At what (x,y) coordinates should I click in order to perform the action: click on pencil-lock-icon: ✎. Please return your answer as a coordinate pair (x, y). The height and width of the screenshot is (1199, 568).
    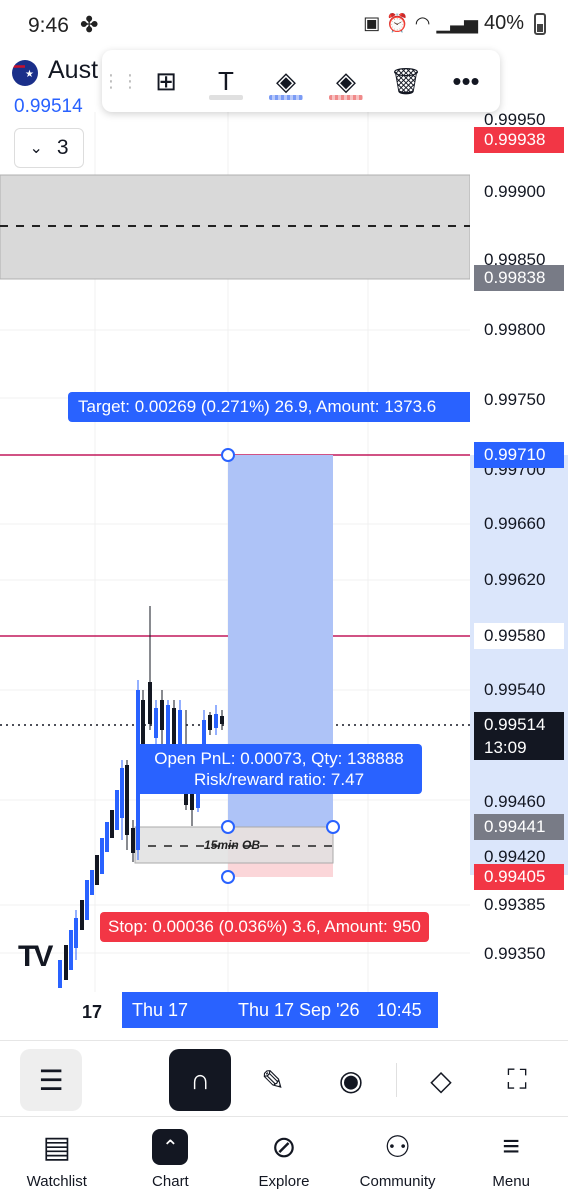
    Looking at the image, I should click on (273, 1080).